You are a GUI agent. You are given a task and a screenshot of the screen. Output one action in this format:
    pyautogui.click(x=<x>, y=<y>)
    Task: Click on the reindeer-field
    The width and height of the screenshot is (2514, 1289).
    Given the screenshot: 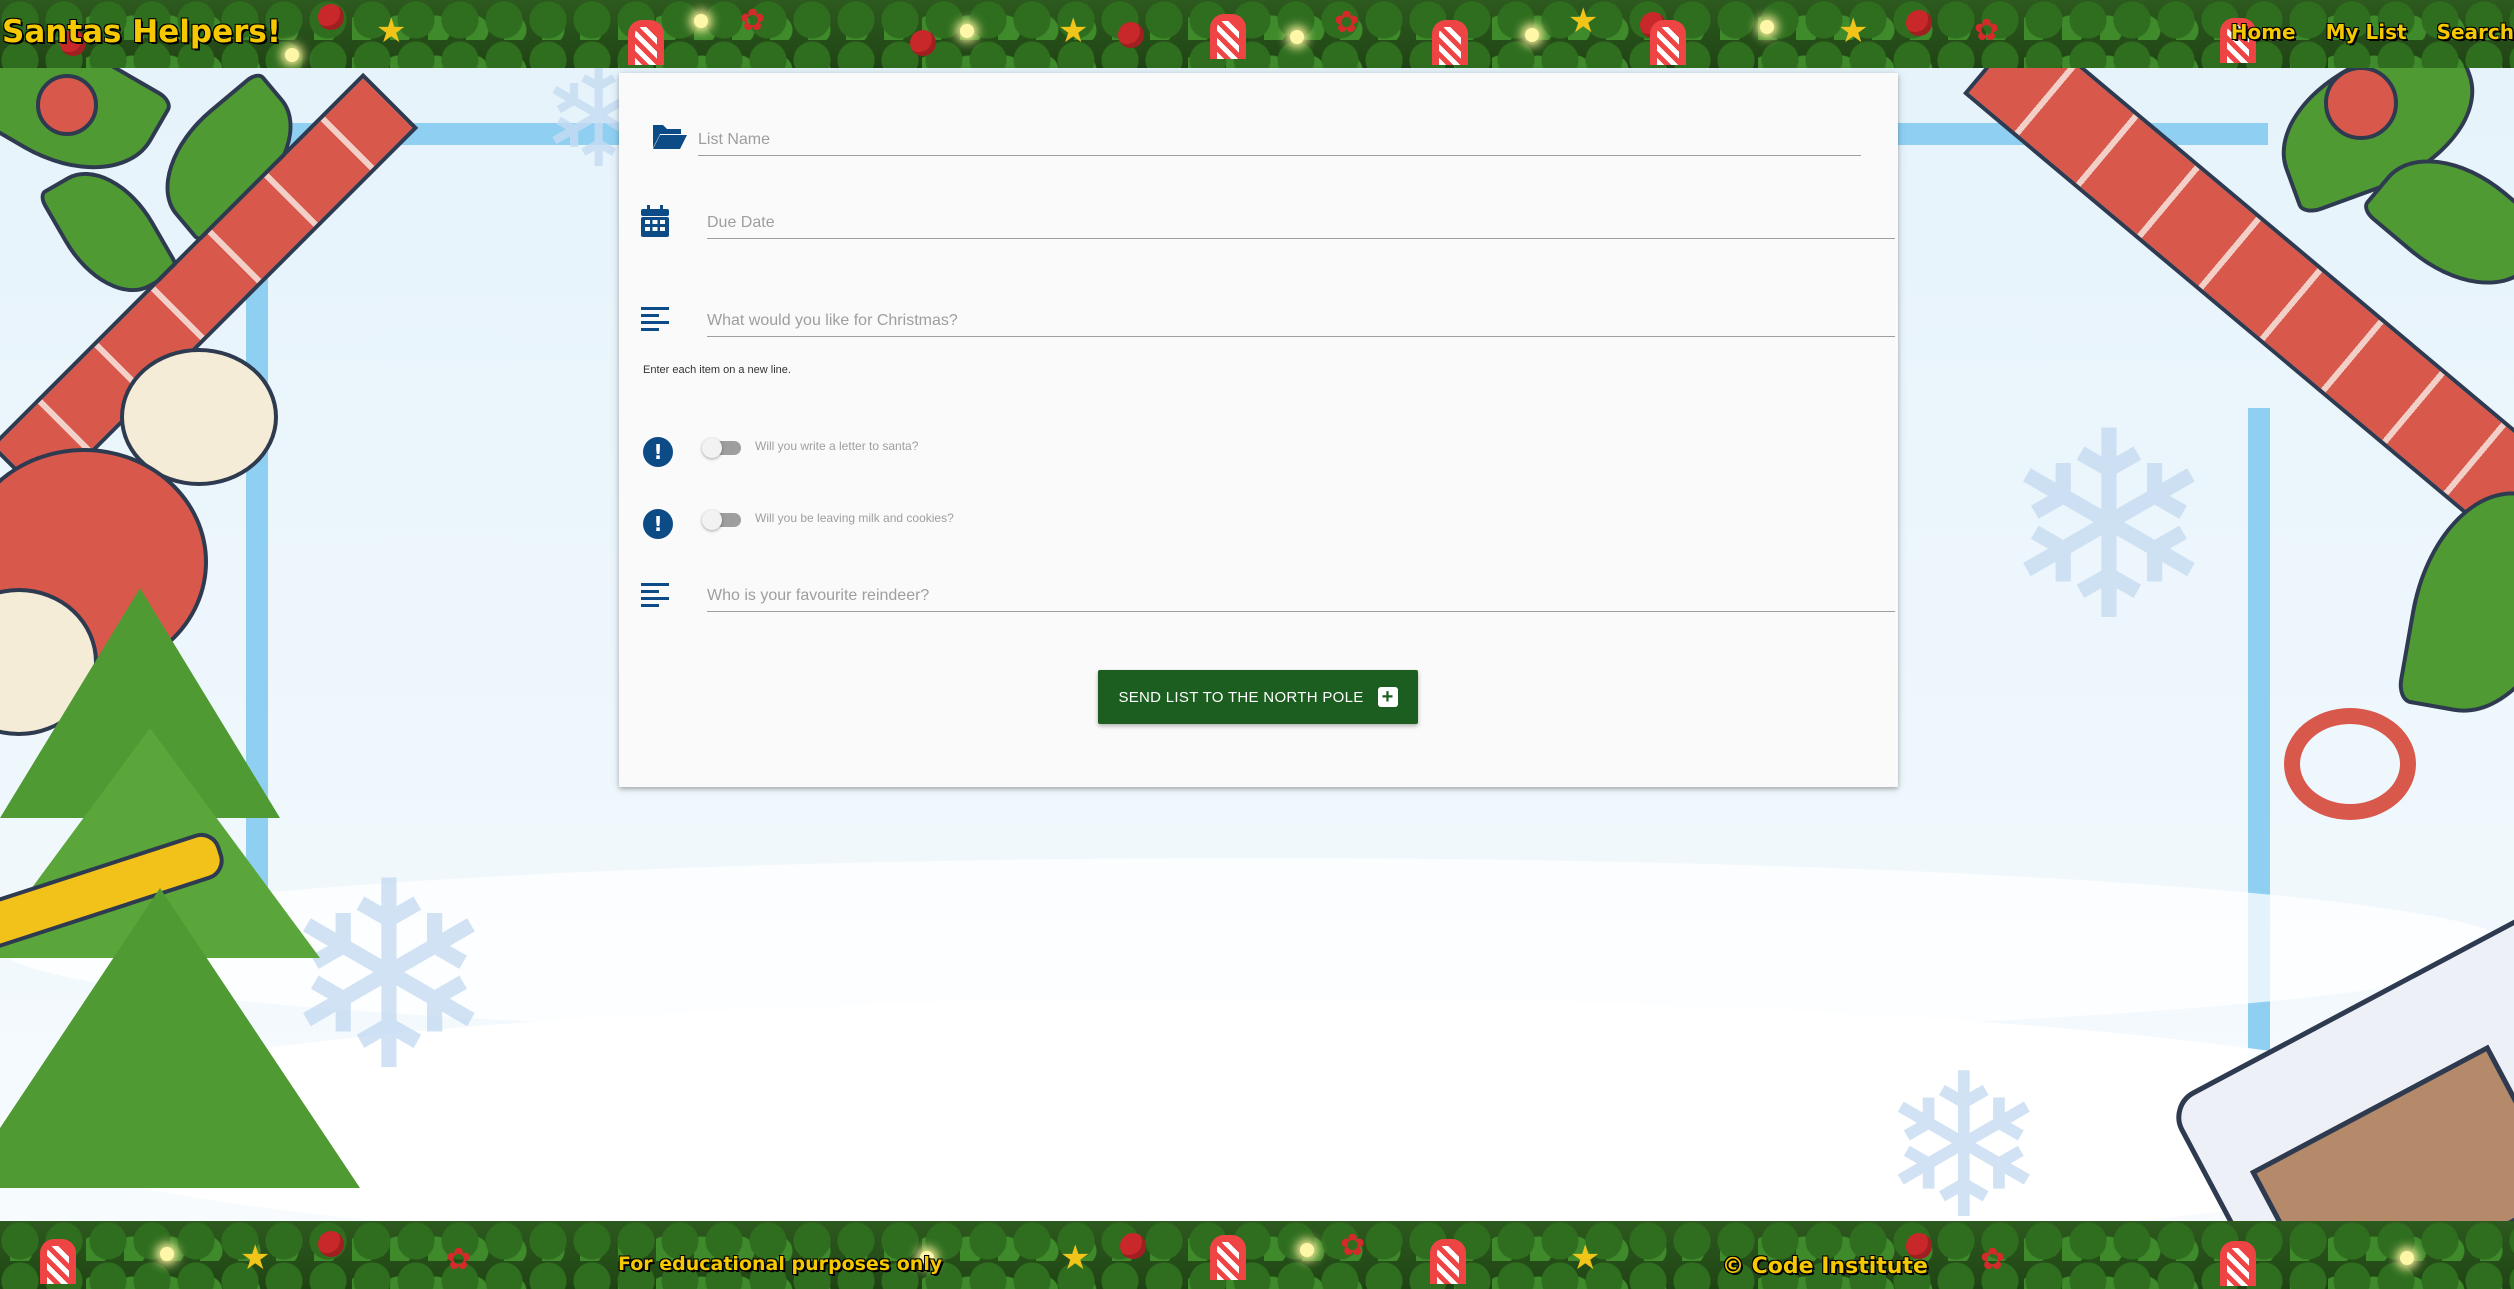 What is the action you would take?
    pyautogui.click(x=1268, y=606)
    